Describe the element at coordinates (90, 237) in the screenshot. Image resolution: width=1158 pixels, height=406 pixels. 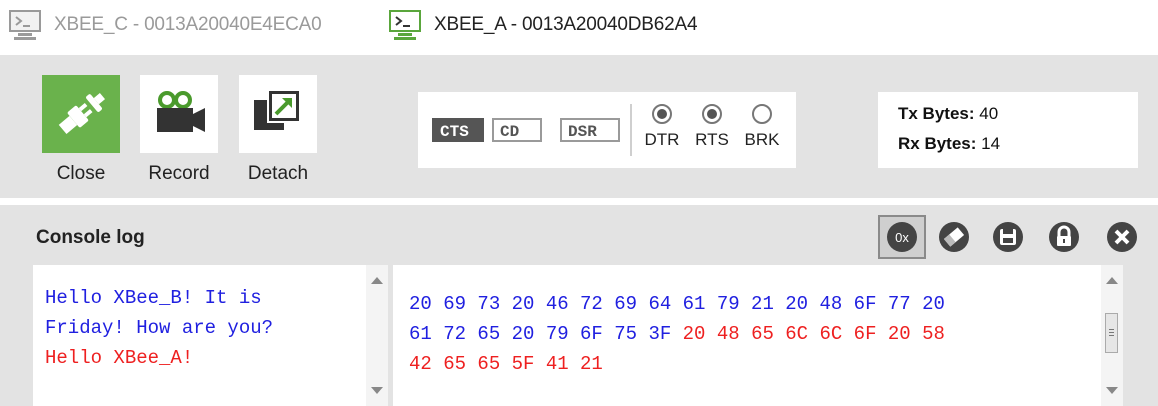
I see `console-title: Console log` at that location.